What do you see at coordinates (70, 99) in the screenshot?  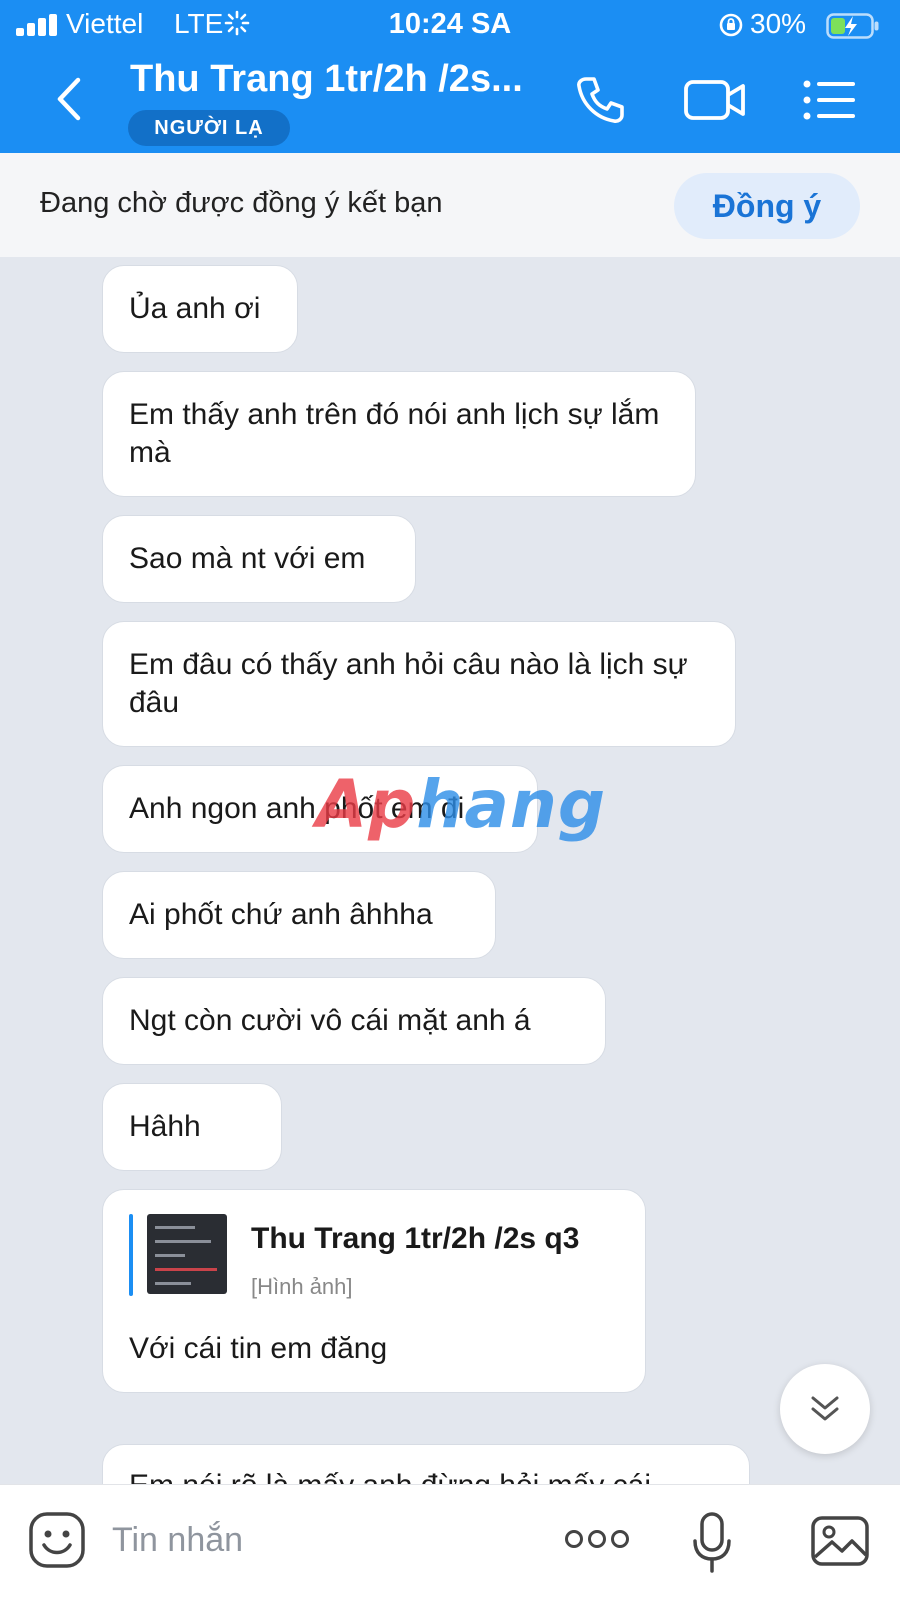 I see `back-icon` at bounding box center [70, 99].